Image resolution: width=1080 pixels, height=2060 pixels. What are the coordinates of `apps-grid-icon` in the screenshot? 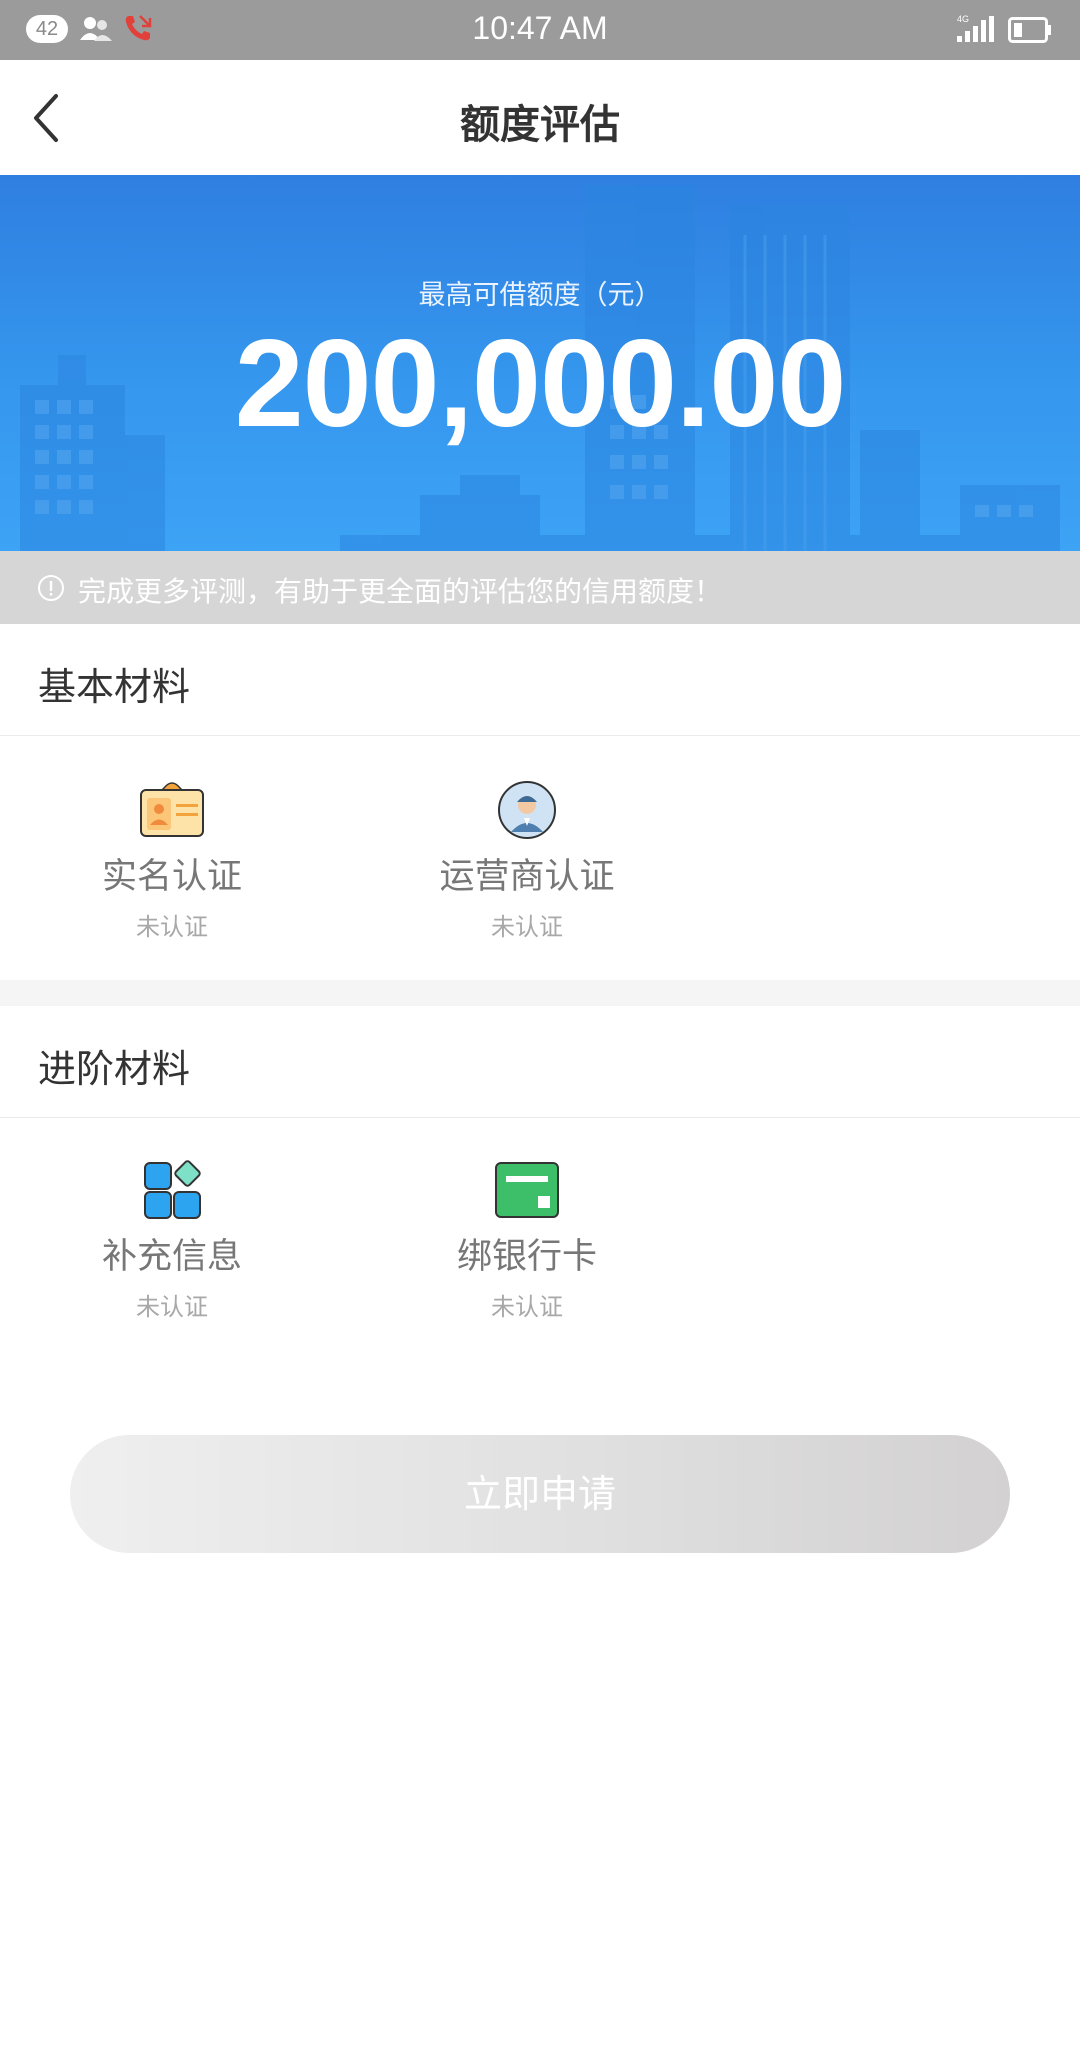 It's located at (172, 1192).